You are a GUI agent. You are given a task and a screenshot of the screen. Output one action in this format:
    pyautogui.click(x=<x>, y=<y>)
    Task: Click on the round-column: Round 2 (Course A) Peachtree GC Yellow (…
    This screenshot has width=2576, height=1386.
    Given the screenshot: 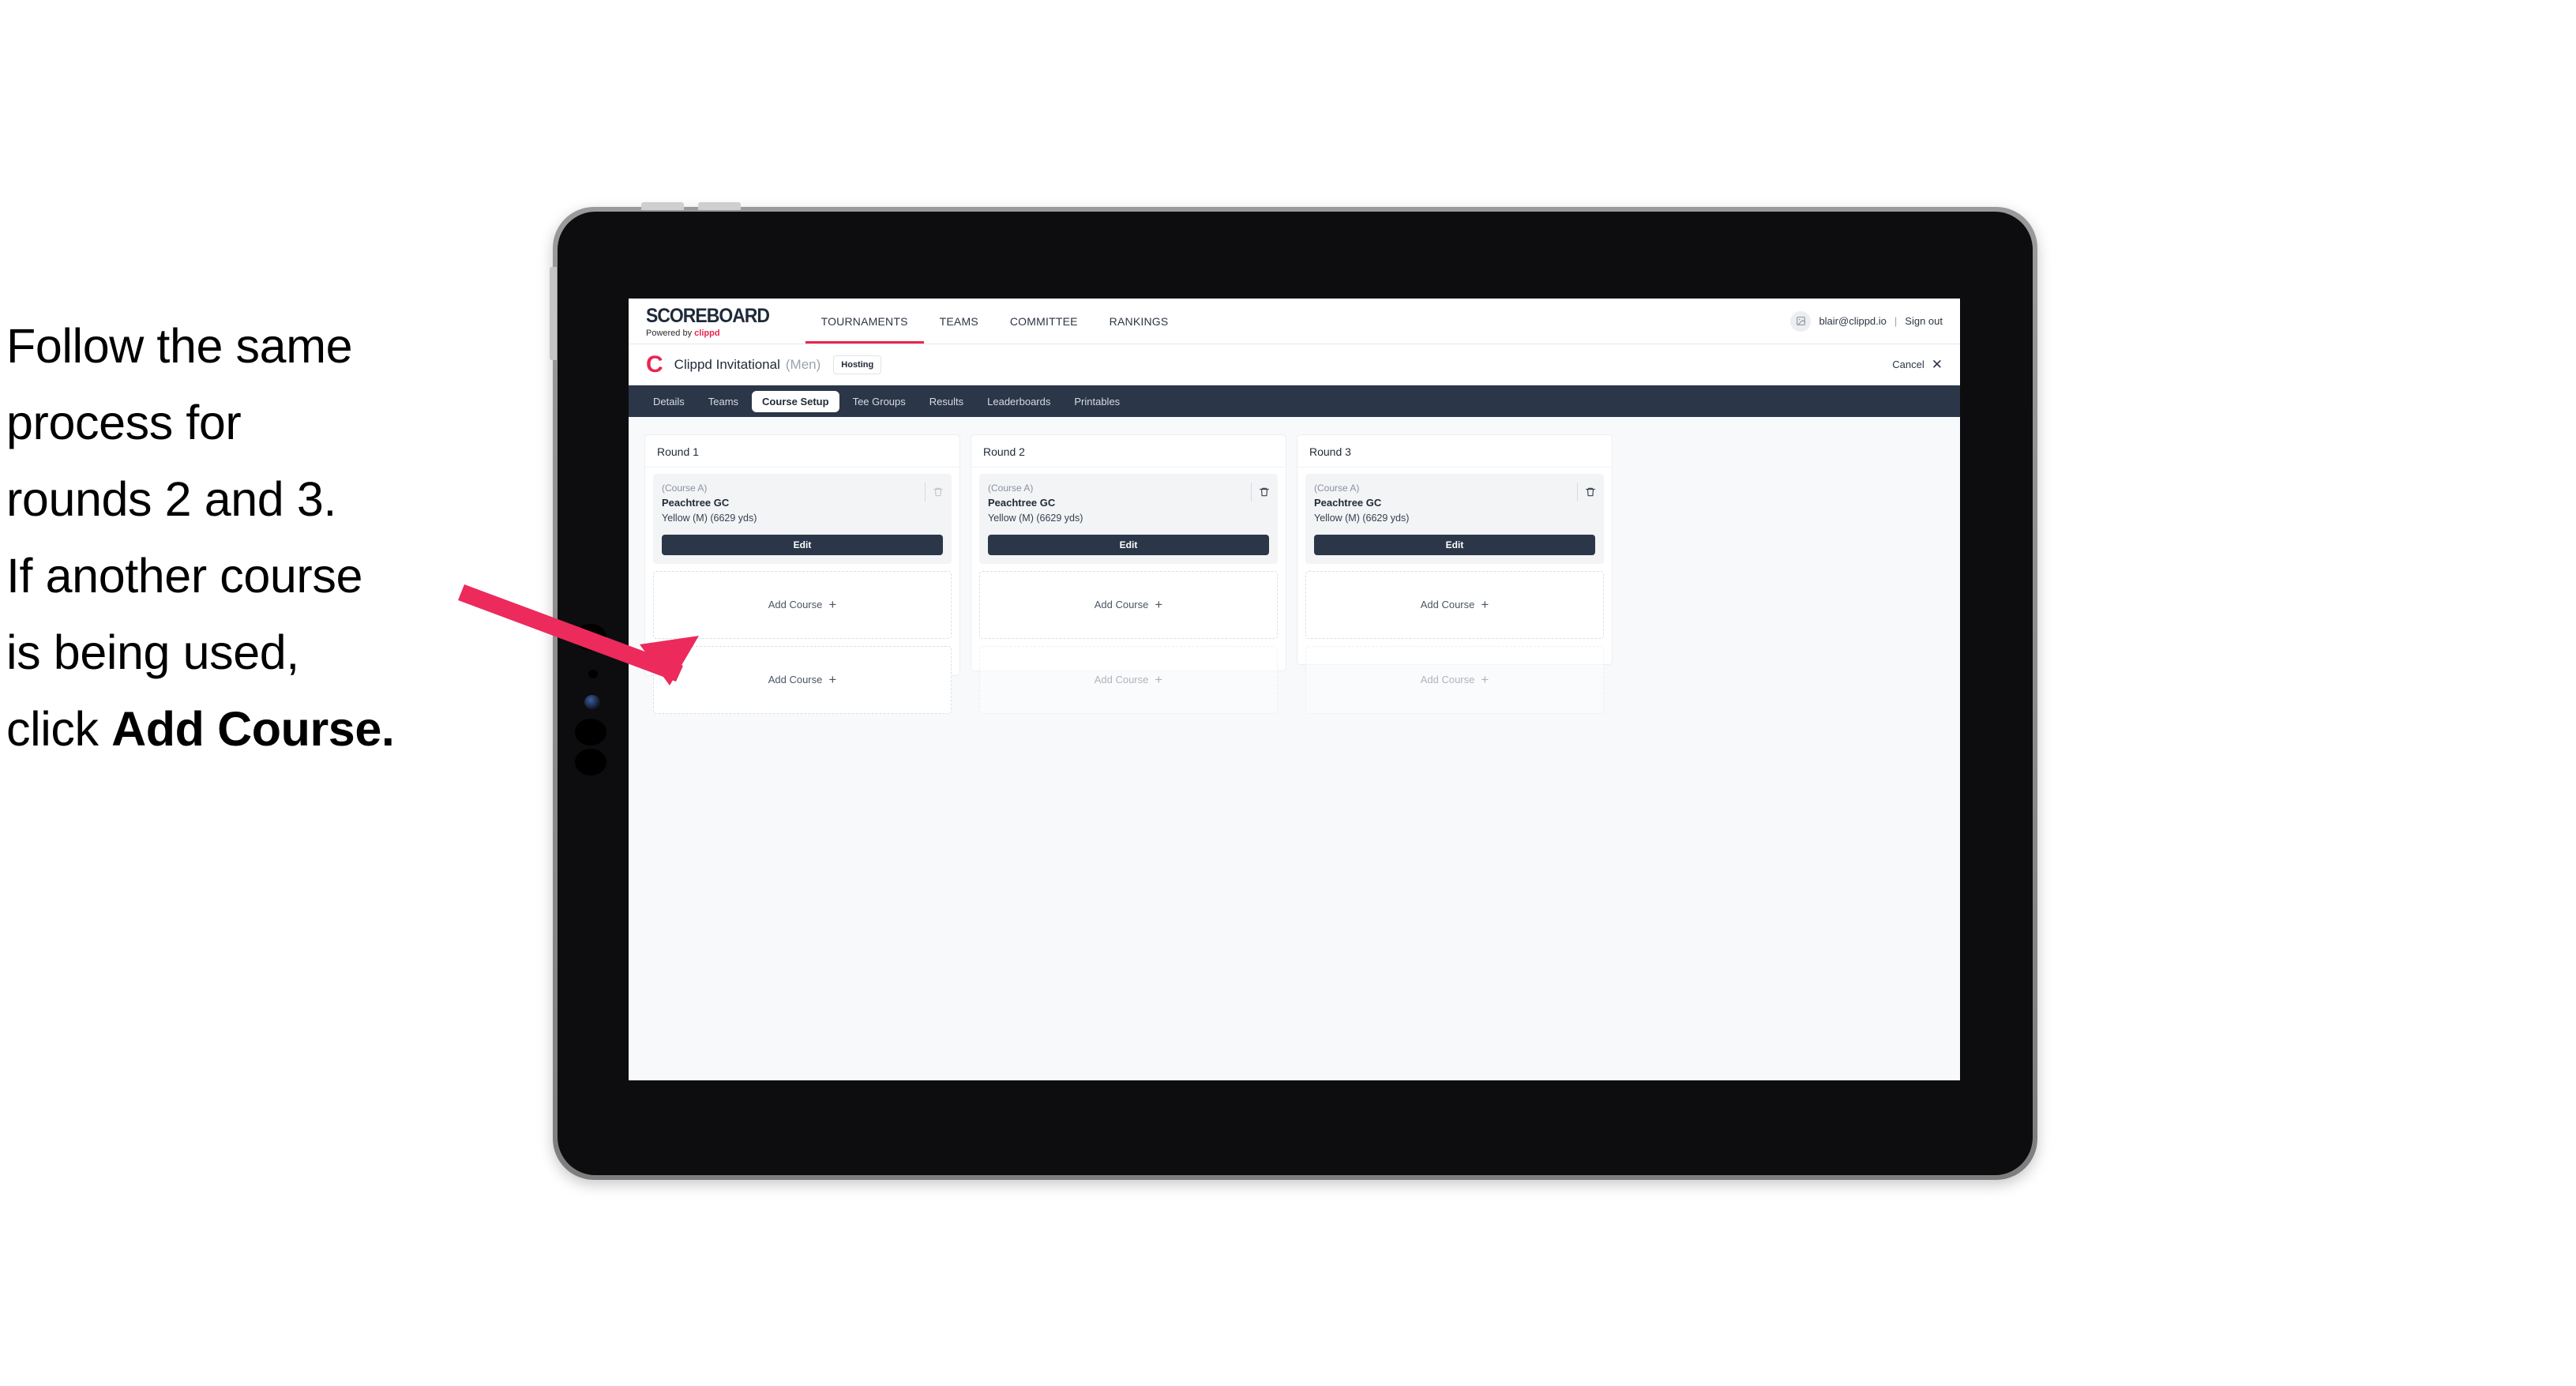 What is the action you would take?
    pyautogui.click(x=1128, y=574)
    